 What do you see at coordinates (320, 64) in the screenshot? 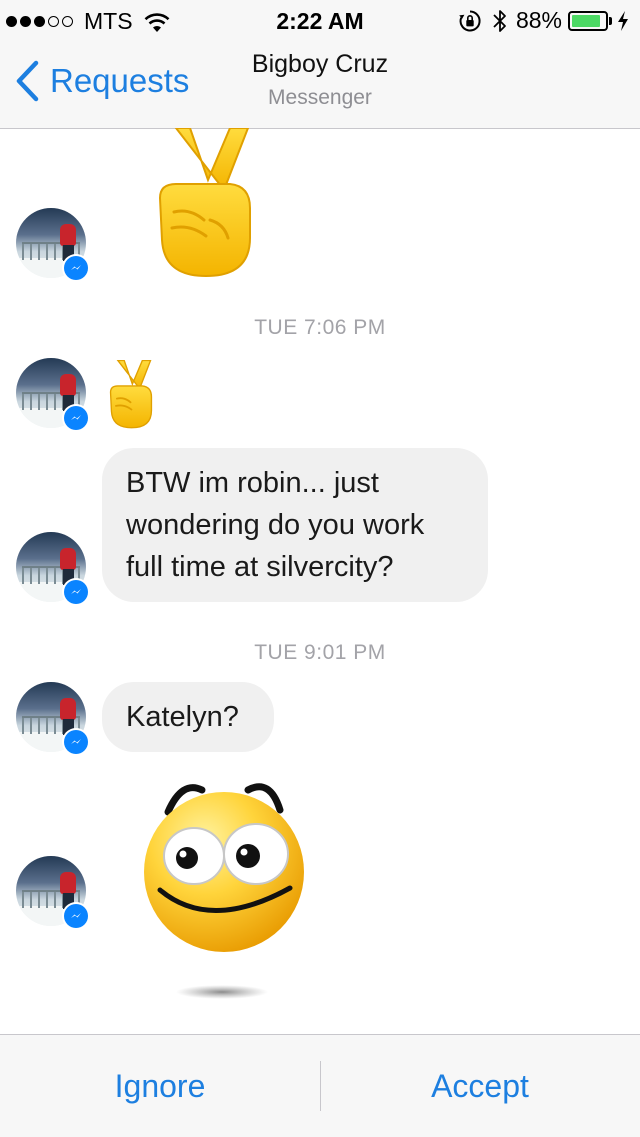
I see `conversation-title: Bigboy Cruz` at bounding box center [320, 64].